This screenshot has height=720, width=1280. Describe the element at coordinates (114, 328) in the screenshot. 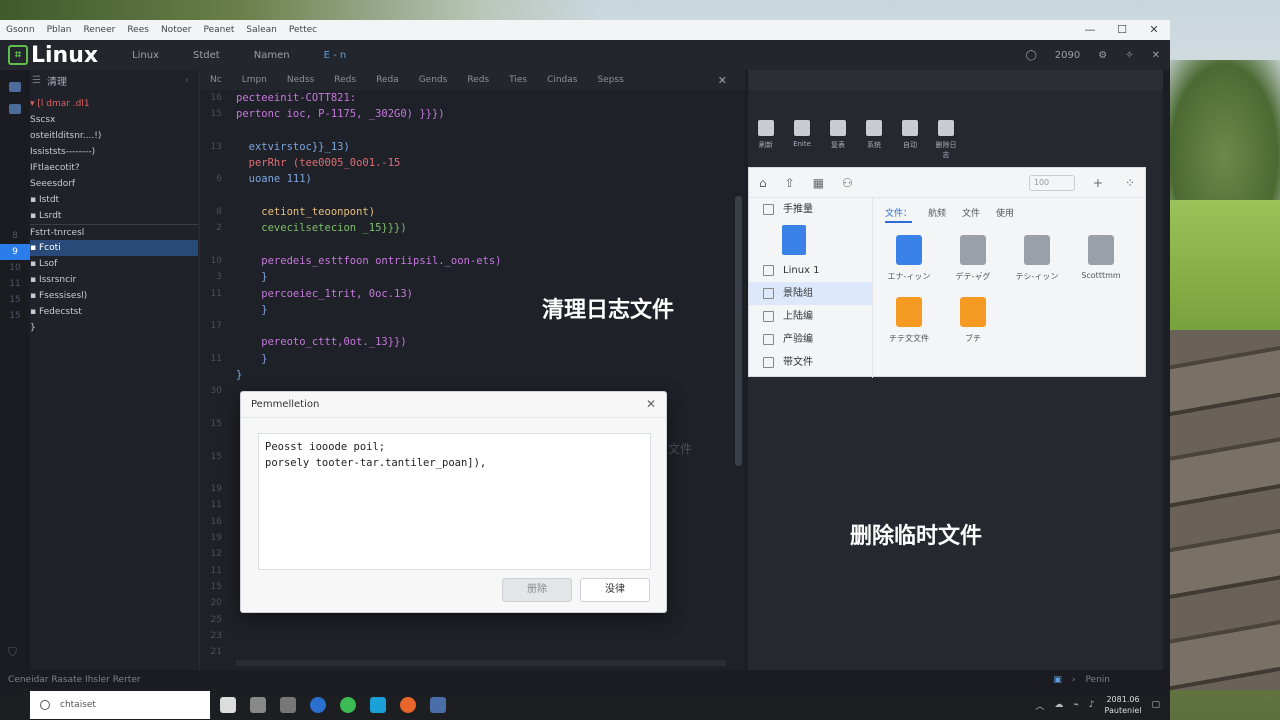

I see `tree-item: }` at that location.